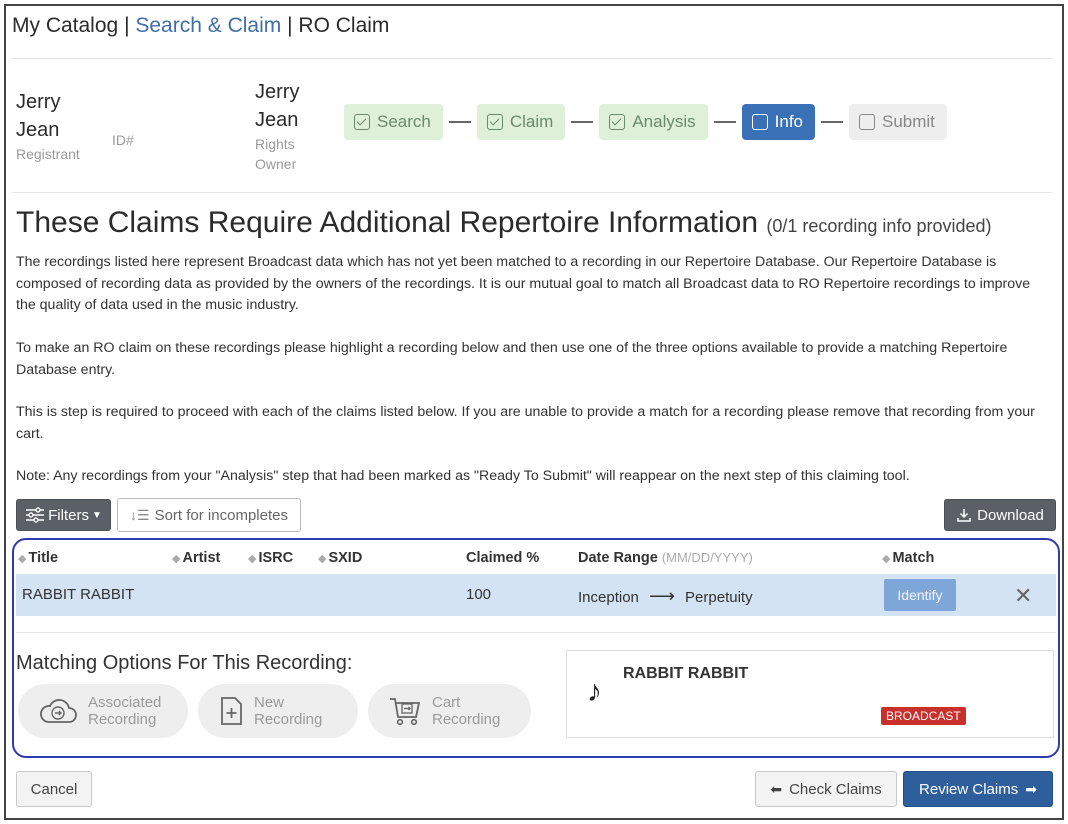  I want to click on column-sxid: ◆ SXID, so click(340, 558).